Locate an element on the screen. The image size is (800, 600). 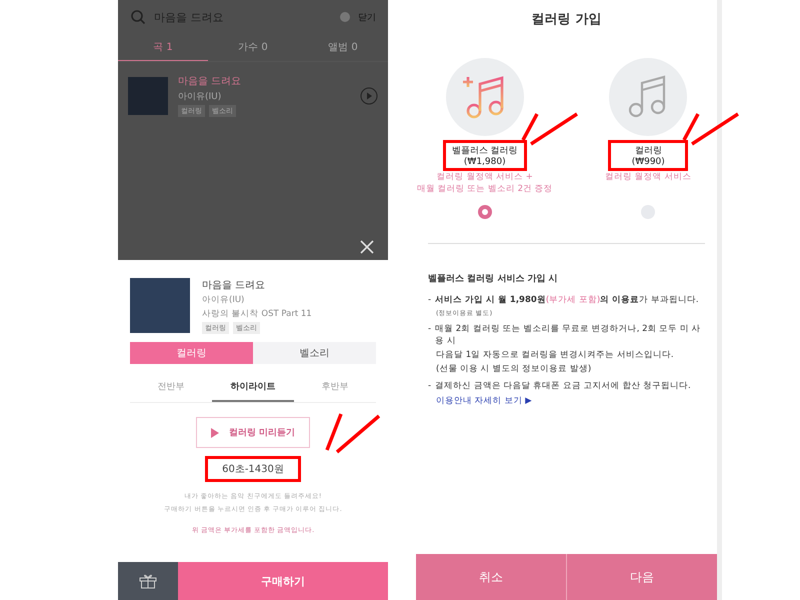
info-text: 결제하신 금액은 다음달 휴대폰 요금 고지서에 합산 청구됩니다. is located at coordinates (563, 387).